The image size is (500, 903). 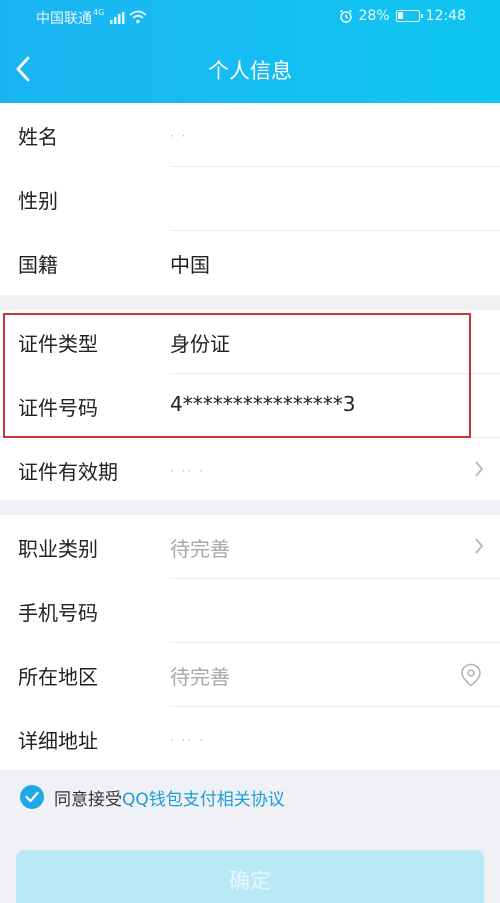 I want to click on signal-icon, so click(x=117, y=18).